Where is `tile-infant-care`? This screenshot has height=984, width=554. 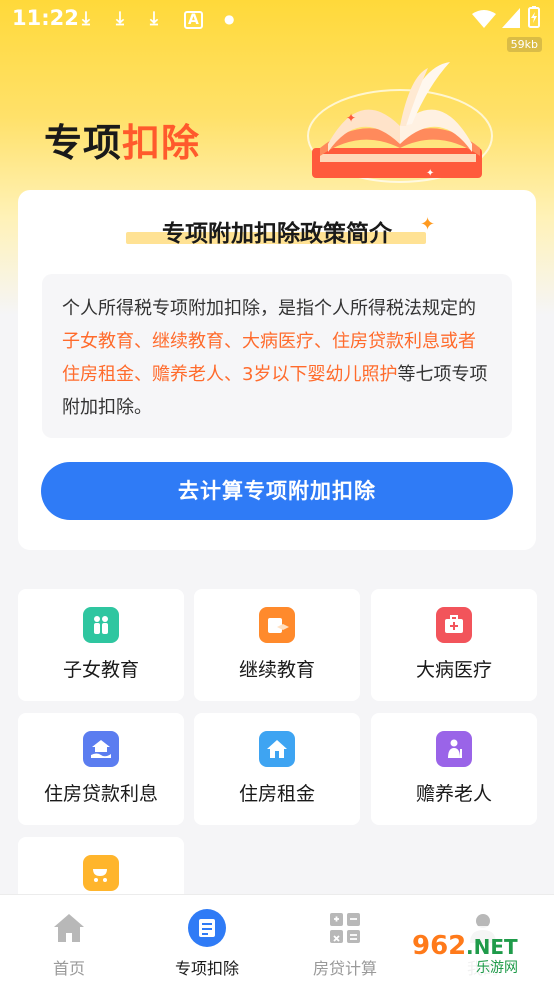
tile-infant-care is located at coordinates (101, 867).